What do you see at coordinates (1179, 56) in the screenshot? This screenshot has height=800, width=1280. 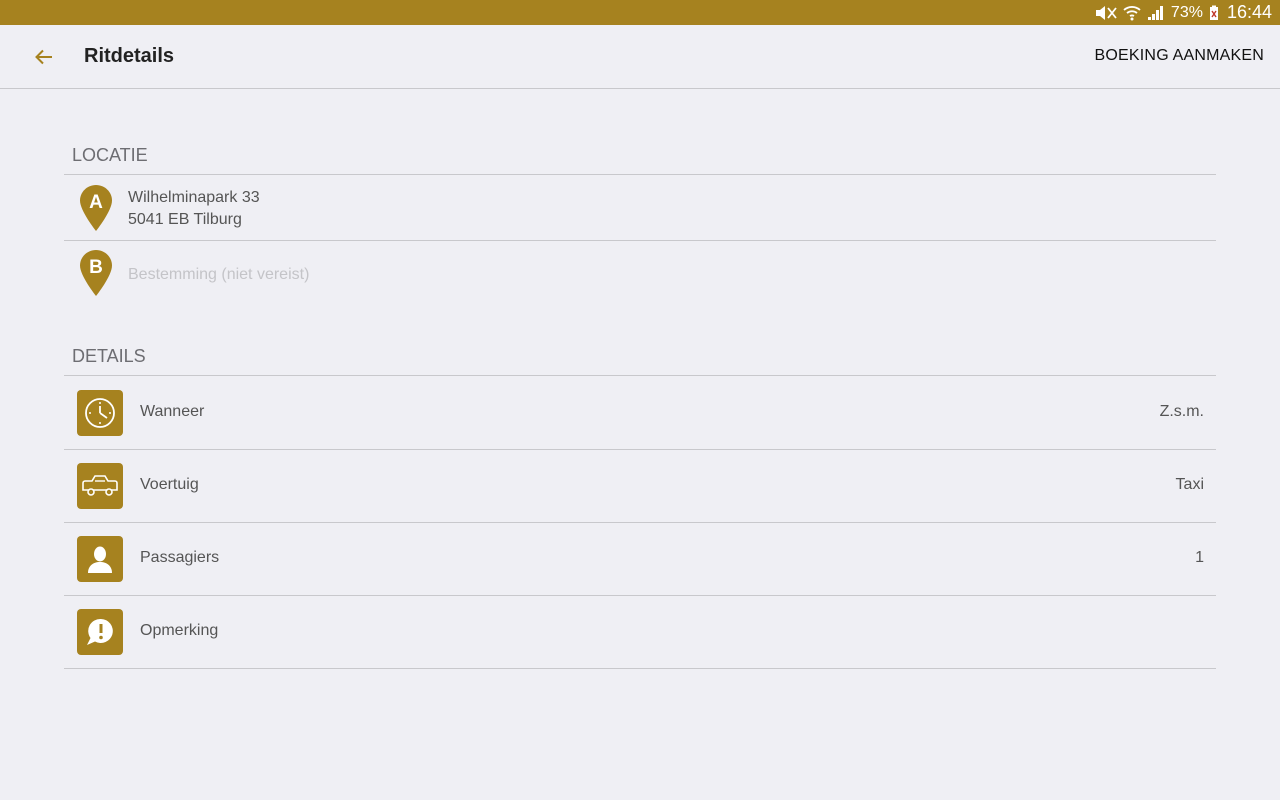 I see `create-booking-button: BOEKING AANMAKEN` at bounding box center [1179, 56].